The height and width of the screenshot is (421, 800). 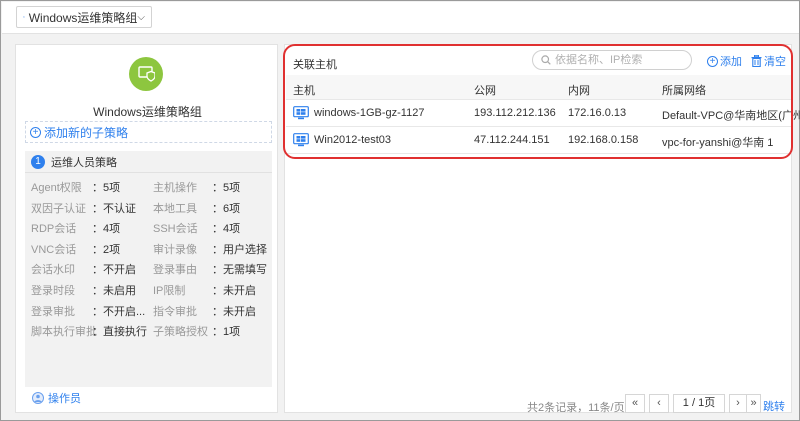 I want to click on setting-value: ：2项, so click(x=106, y=249).